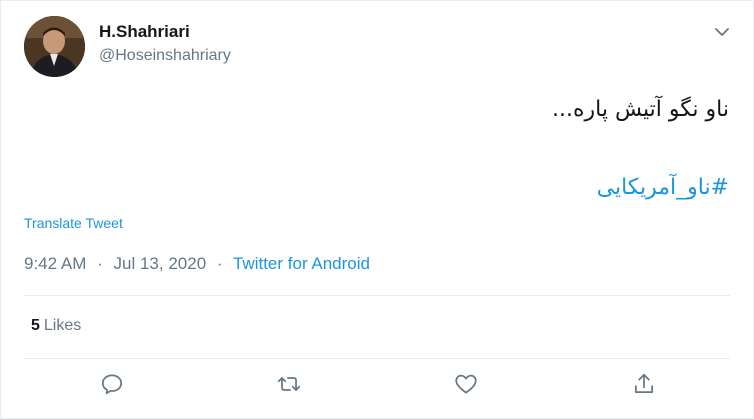 The height and width of the screenshot is (419, 754). Describe the element at coordinates (35, 325) in the screenshot. I see `likes-count: 5` at that location.